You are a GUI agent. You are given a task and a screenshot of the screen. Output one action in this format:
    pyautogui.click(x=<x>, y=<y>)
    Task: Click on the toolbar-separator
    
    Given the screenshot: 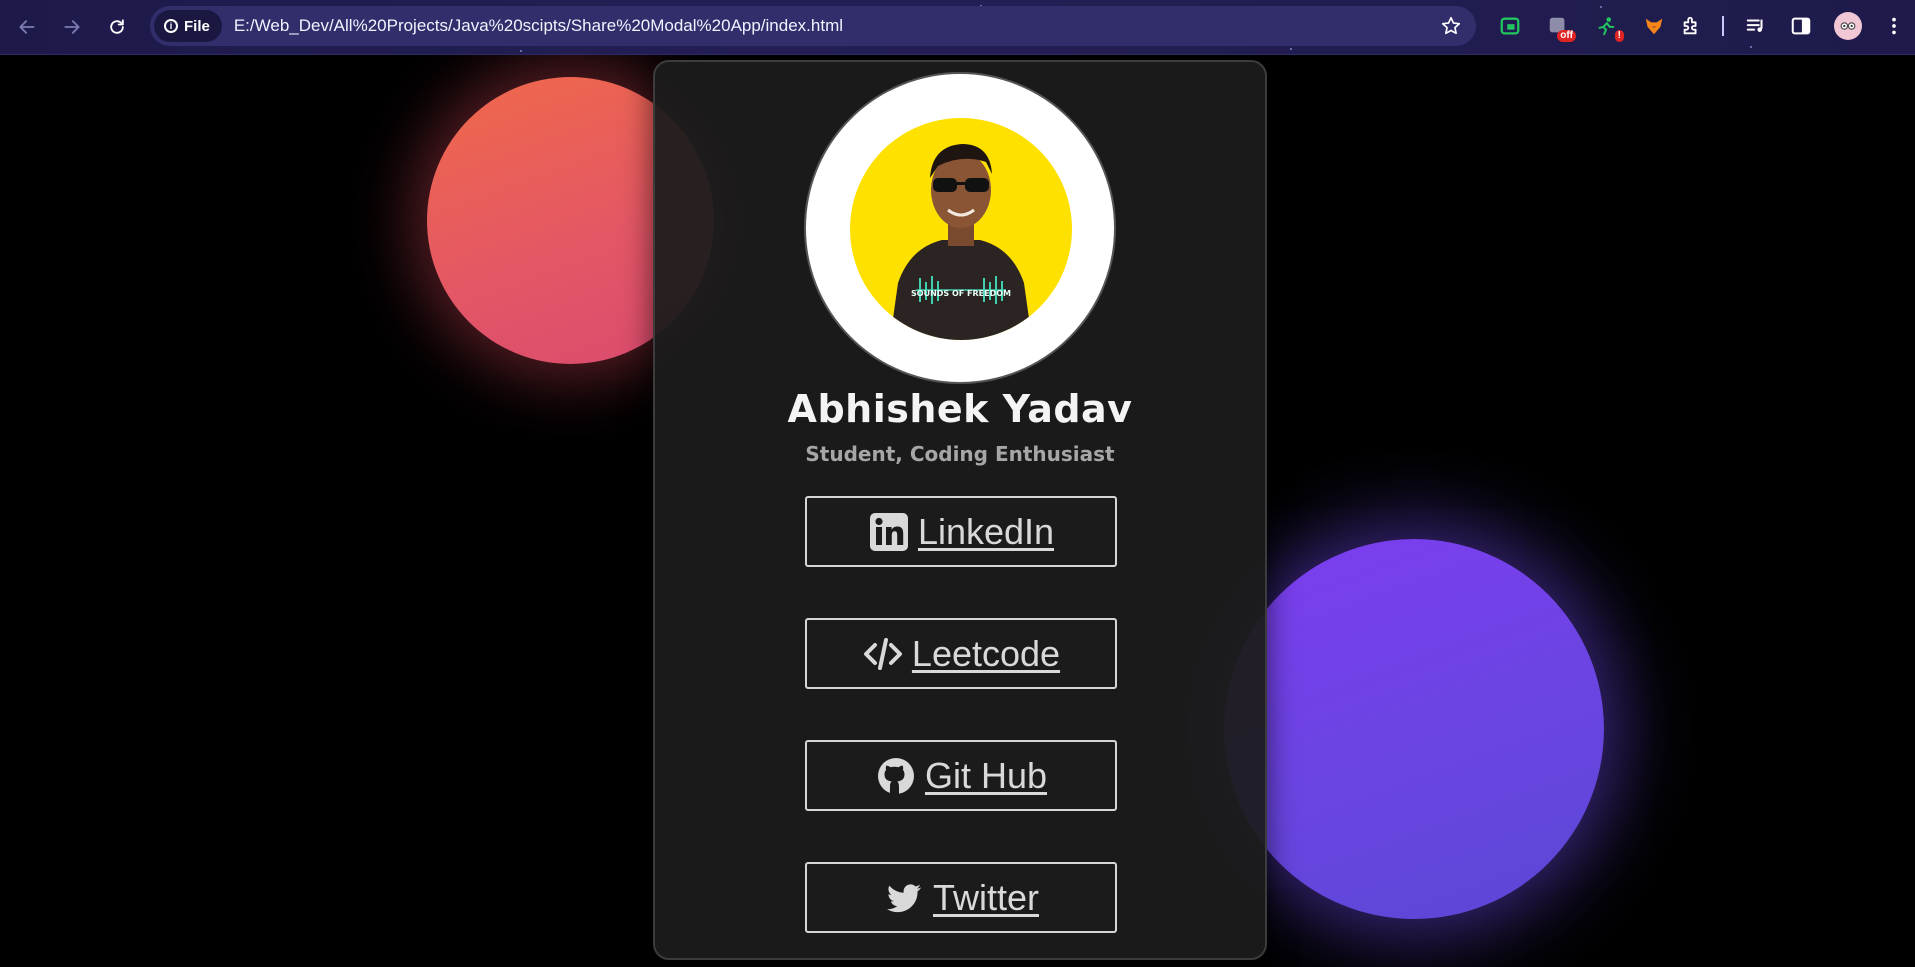 What is the action you would take?
    pyautogui.click(x=1723, y=26)
    